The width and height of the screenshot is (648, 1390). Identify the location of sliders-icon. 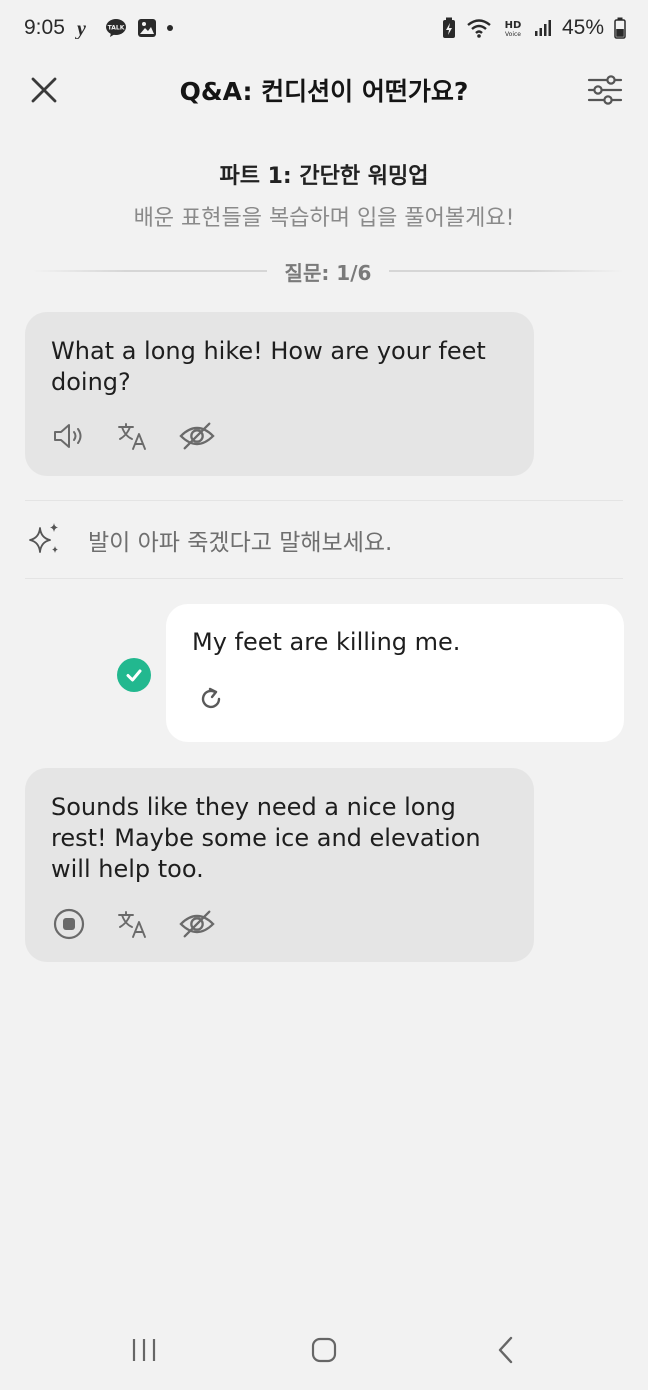
(605, 90).